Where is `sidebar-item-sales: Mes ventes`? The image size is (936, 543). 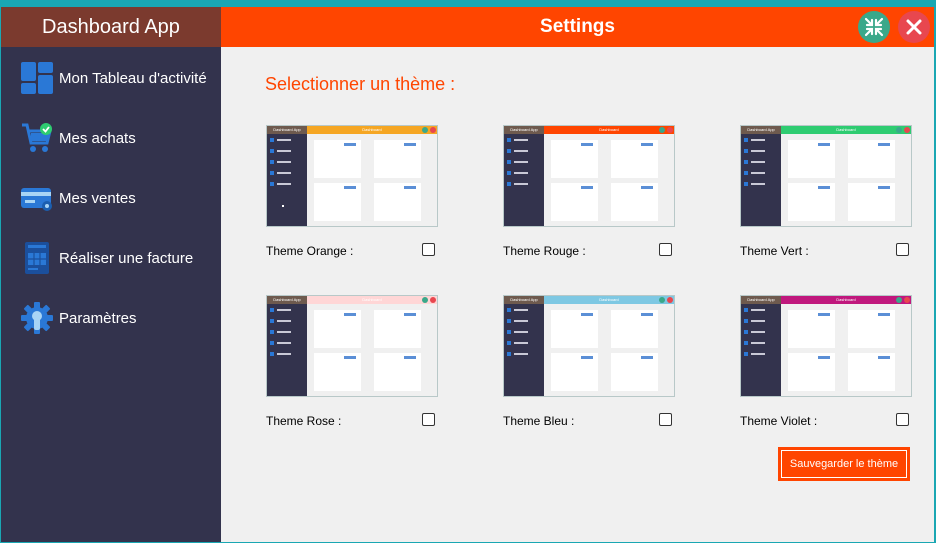 sidebar-item-sales: Mes ventes is located at coordinates (111, 198).